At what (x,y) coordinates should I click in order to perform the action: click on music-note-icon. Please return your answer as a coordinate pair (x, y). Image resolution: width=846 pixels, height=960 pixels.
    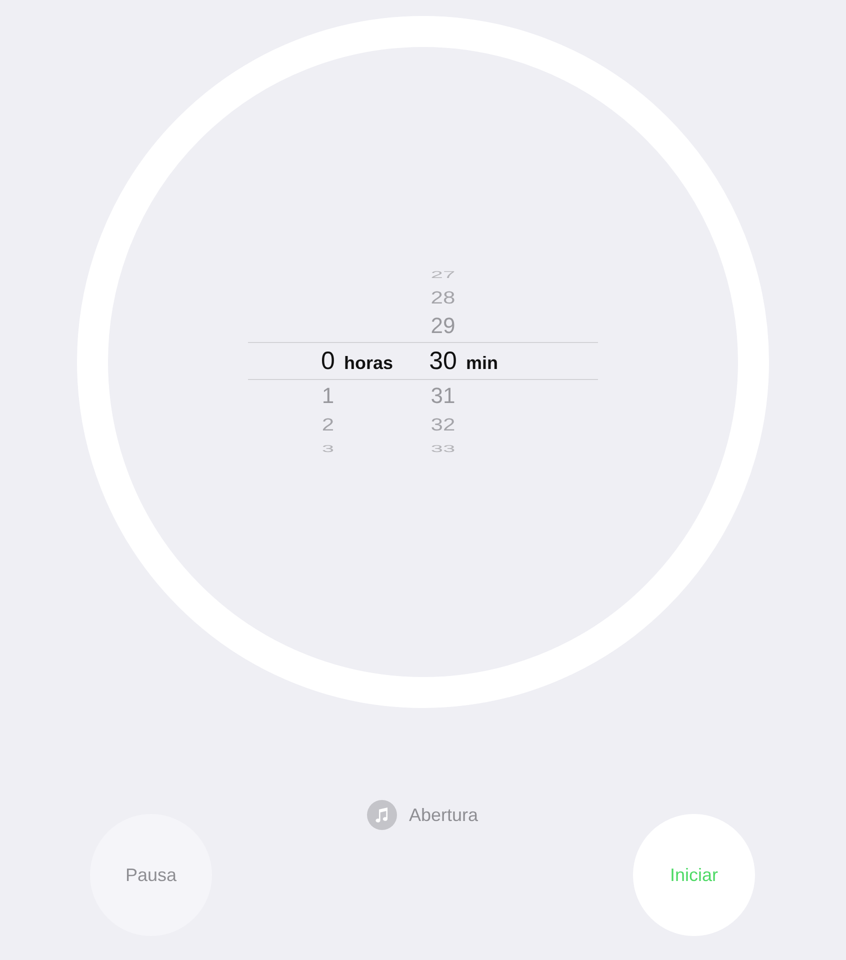
    Looking at the image, I should click on (381, 815).